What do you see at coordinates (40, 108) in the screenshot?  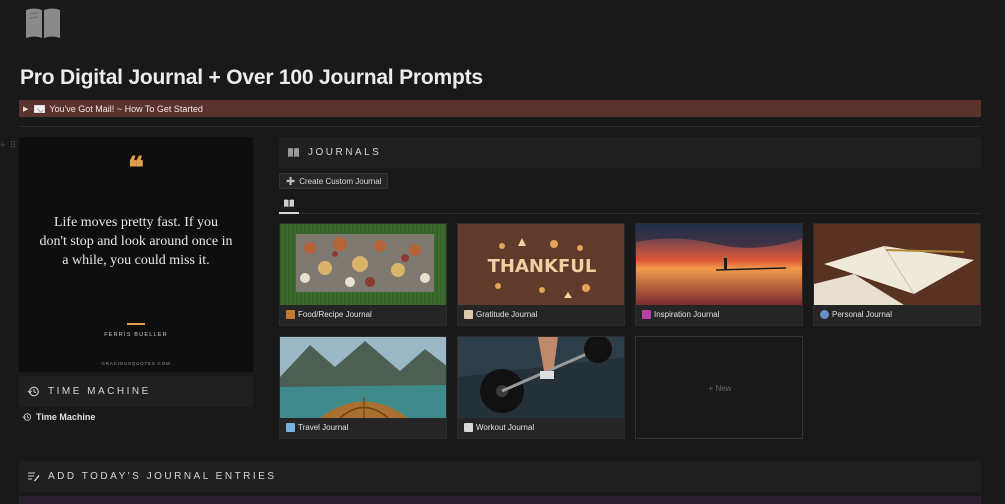 I see `mail-icon` at bounding box center [40, 108].